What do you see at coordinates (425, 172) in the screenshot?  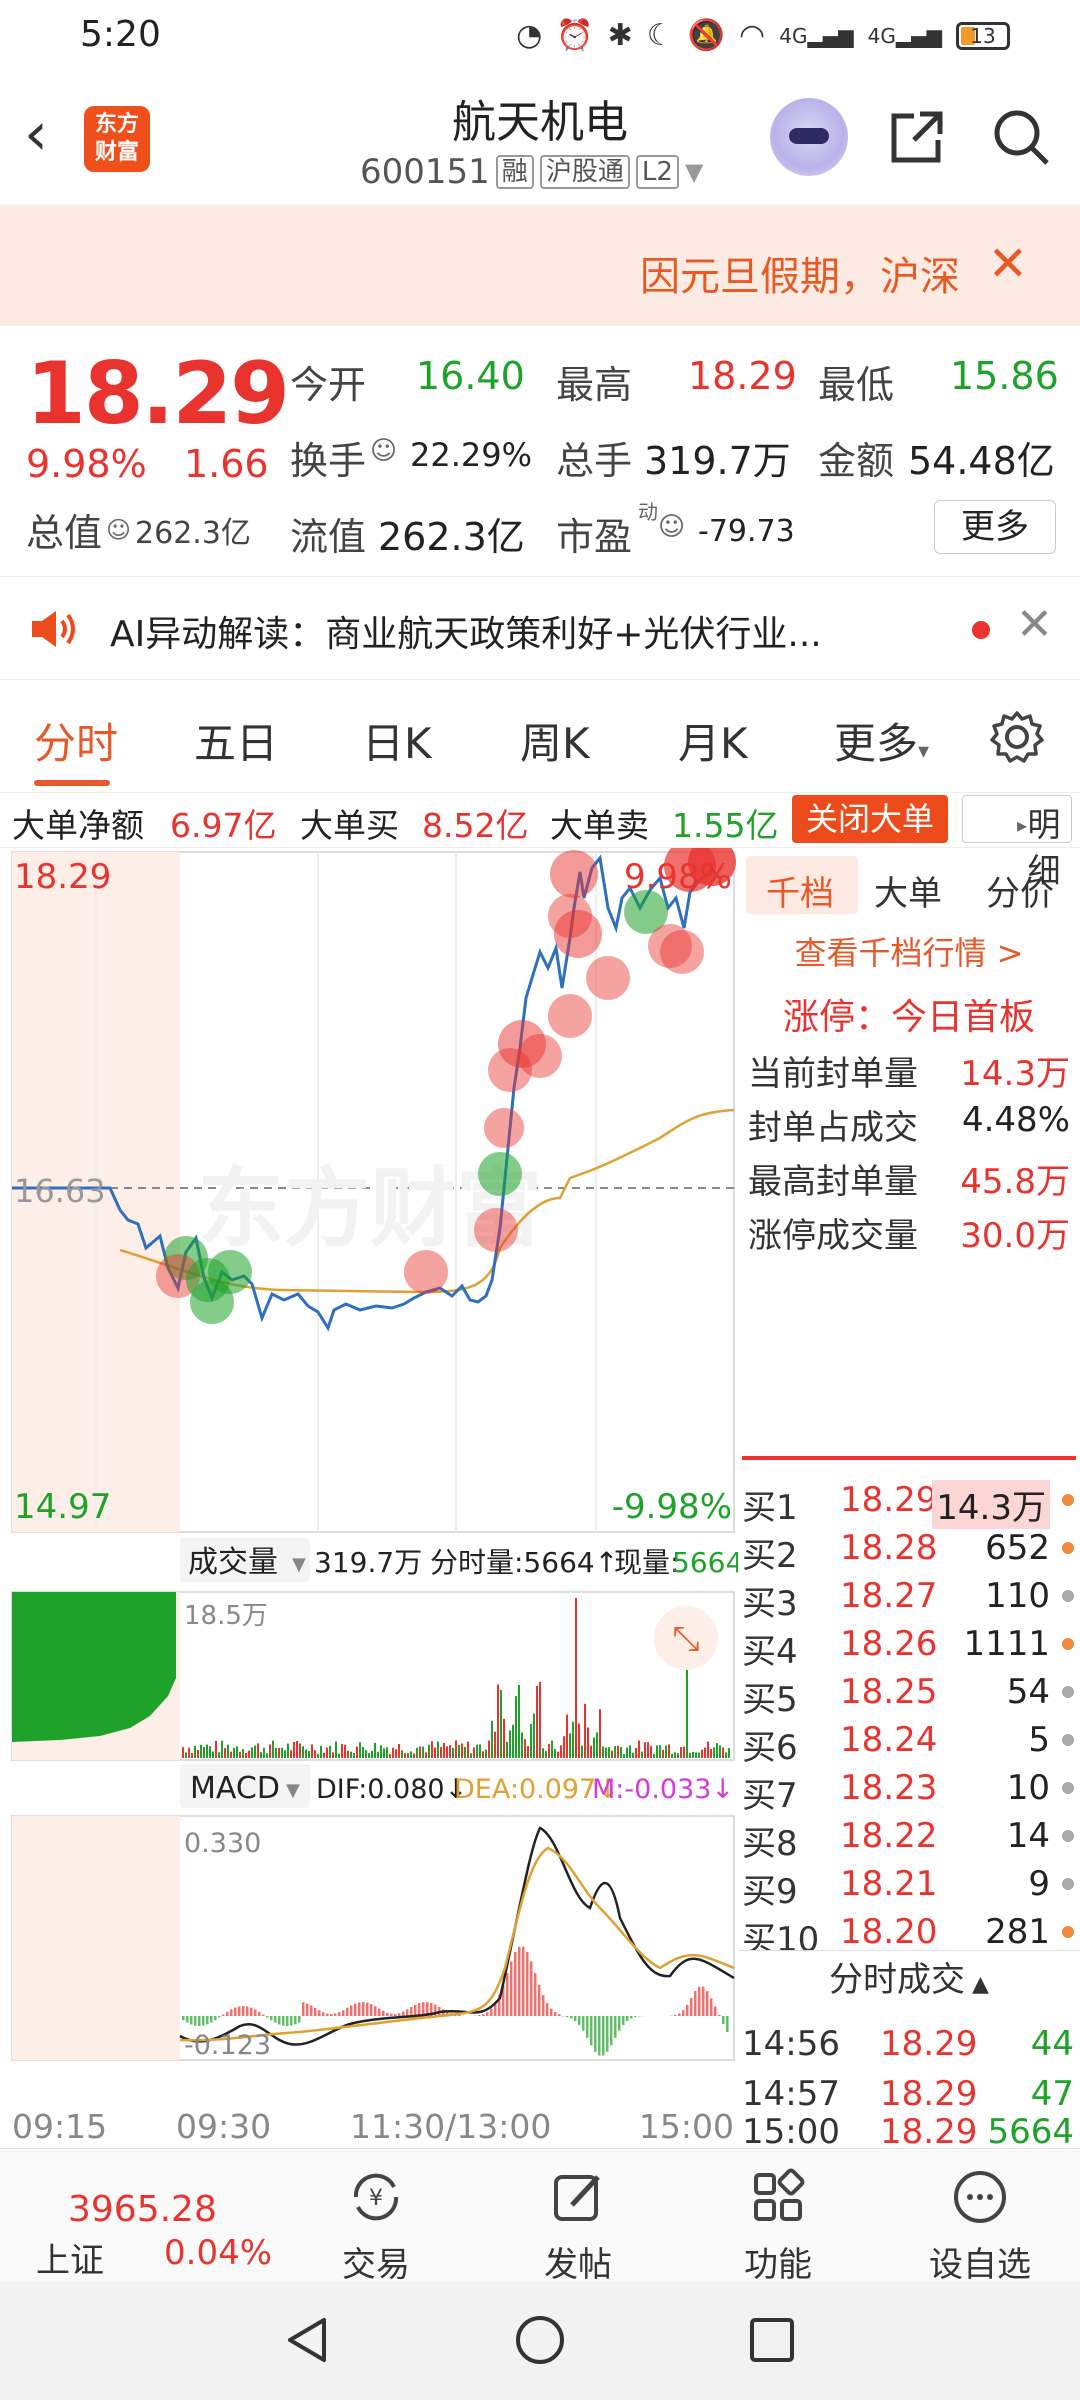 I see `stock-code: 600151` at bounding box center [425, 172].